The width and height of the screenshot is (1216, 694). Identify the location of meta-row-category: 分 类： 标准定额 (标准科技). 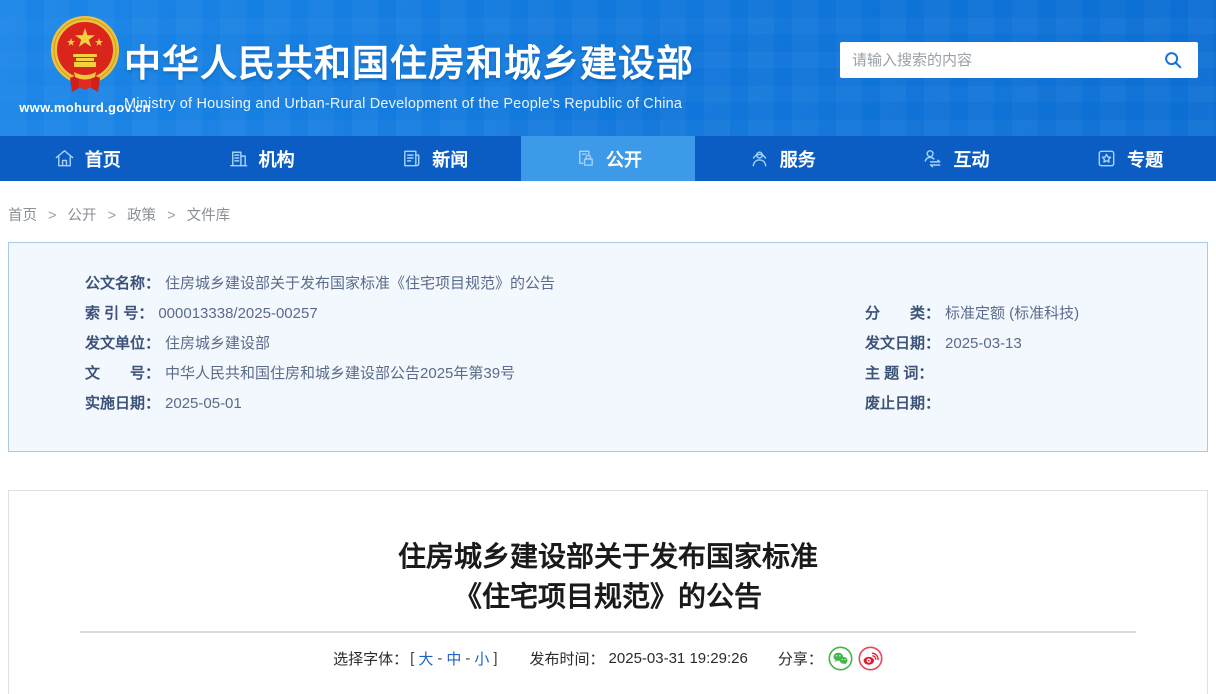
(1030, 314).